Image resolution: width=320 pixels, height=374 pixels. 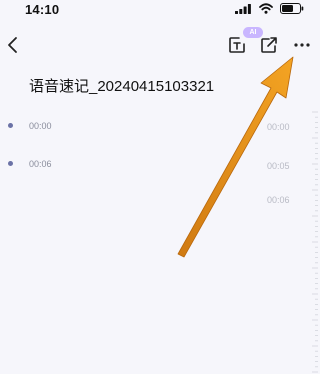 I want to click on segment-timestamp: 00:00, so click(x=40, y=126).